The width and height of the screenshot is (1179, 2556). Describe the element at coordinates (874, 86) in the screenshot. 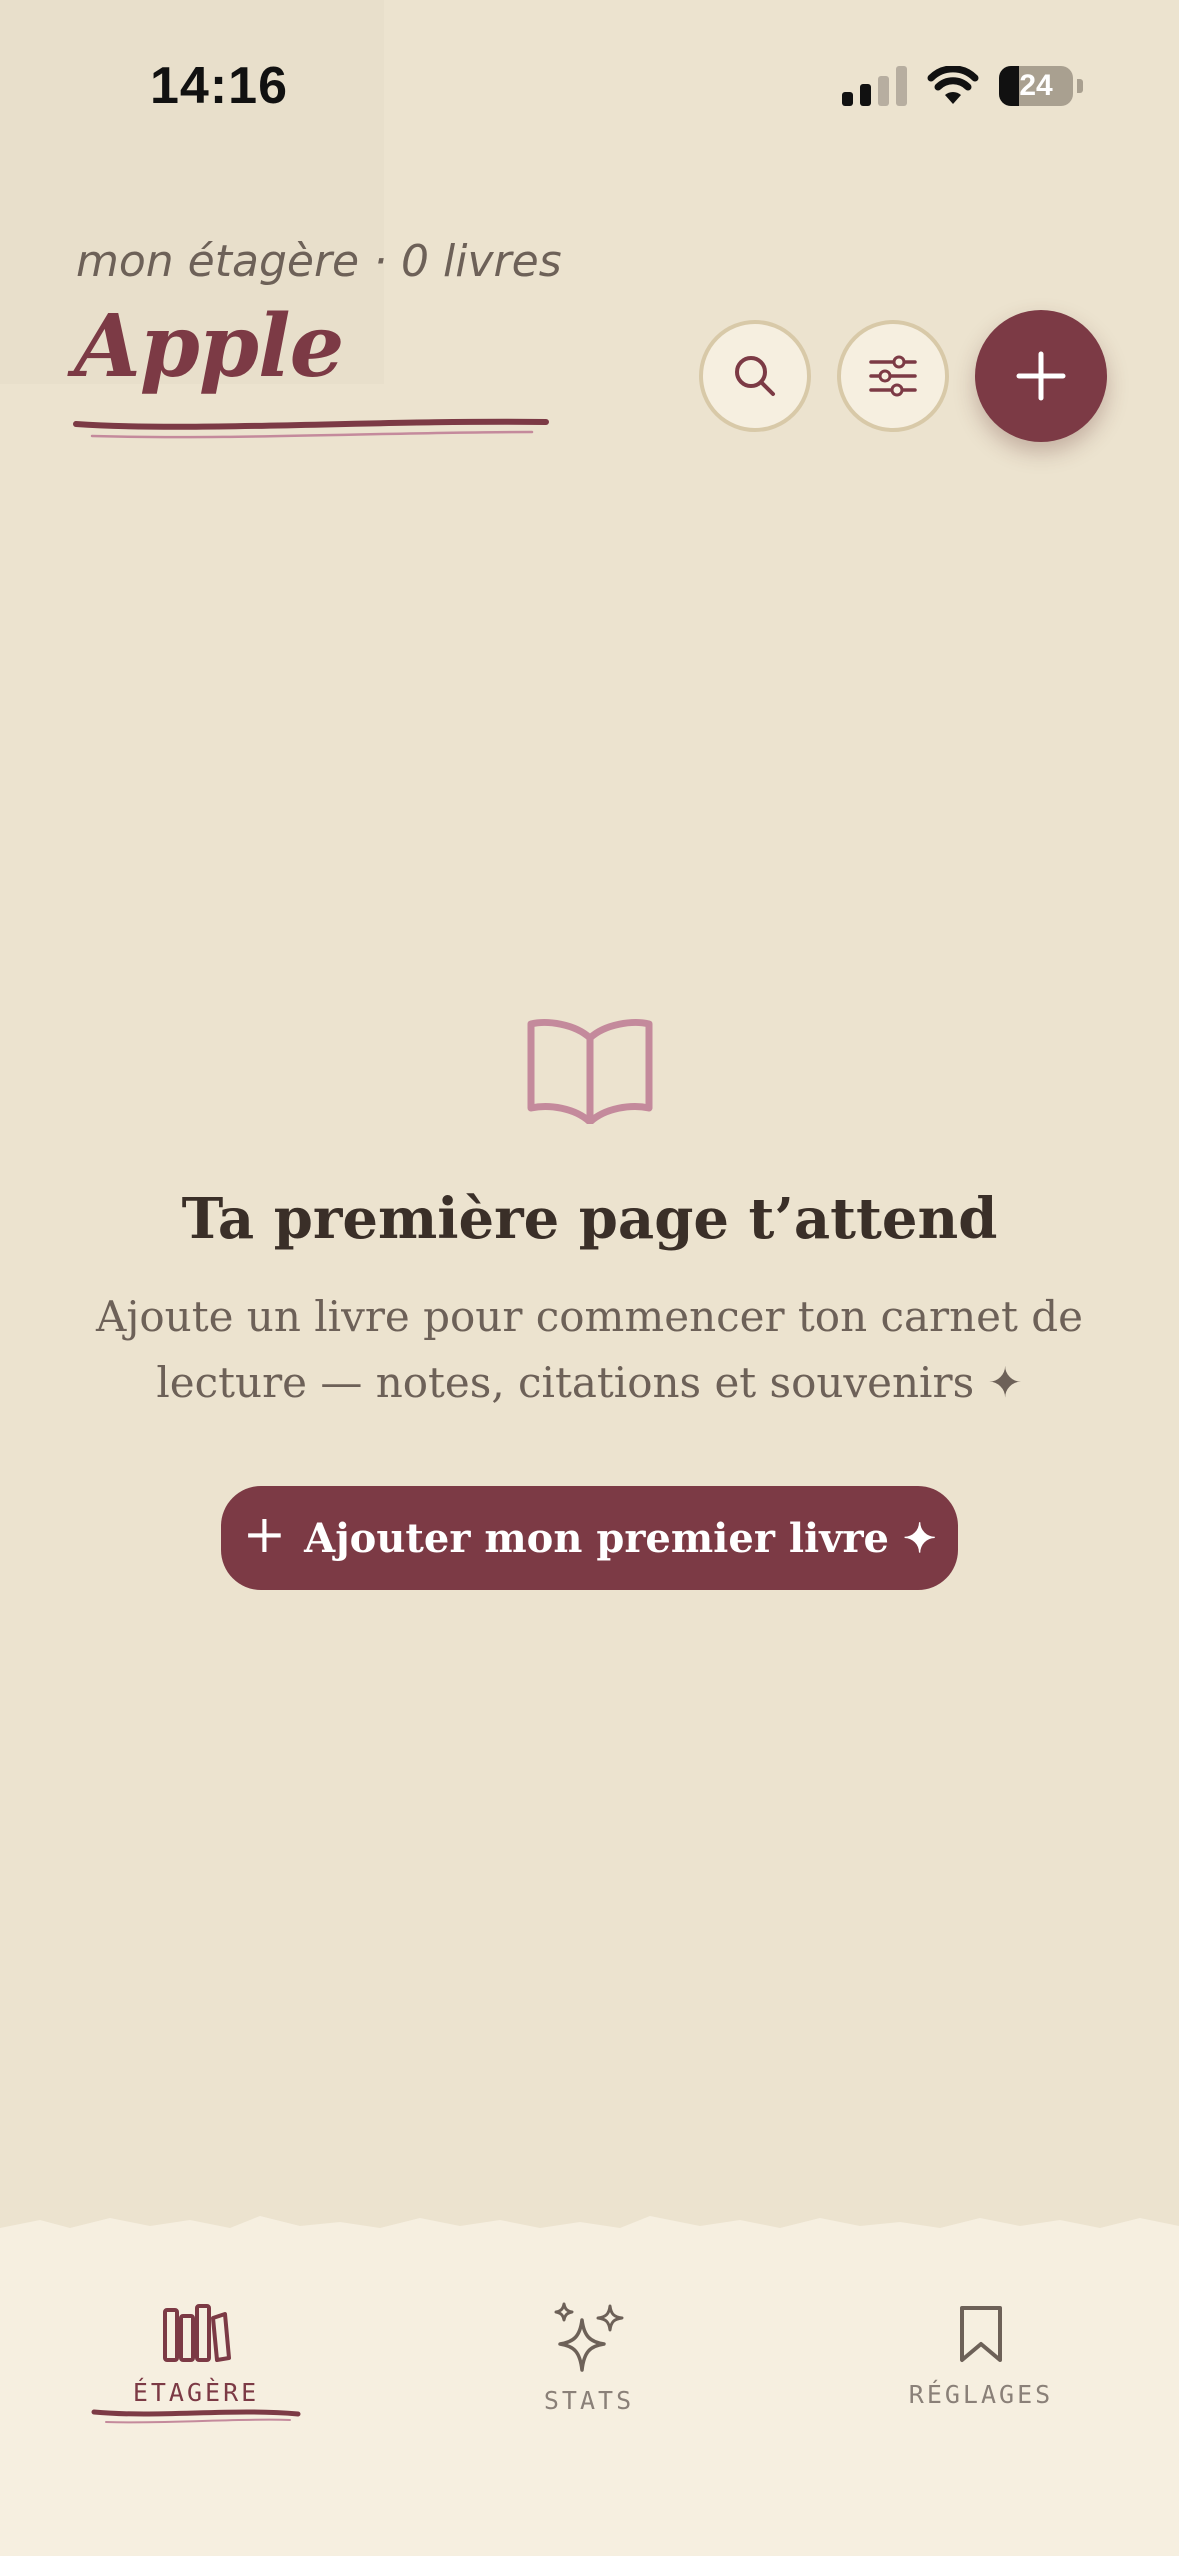

I see `cellular-signal-icon` at that location.